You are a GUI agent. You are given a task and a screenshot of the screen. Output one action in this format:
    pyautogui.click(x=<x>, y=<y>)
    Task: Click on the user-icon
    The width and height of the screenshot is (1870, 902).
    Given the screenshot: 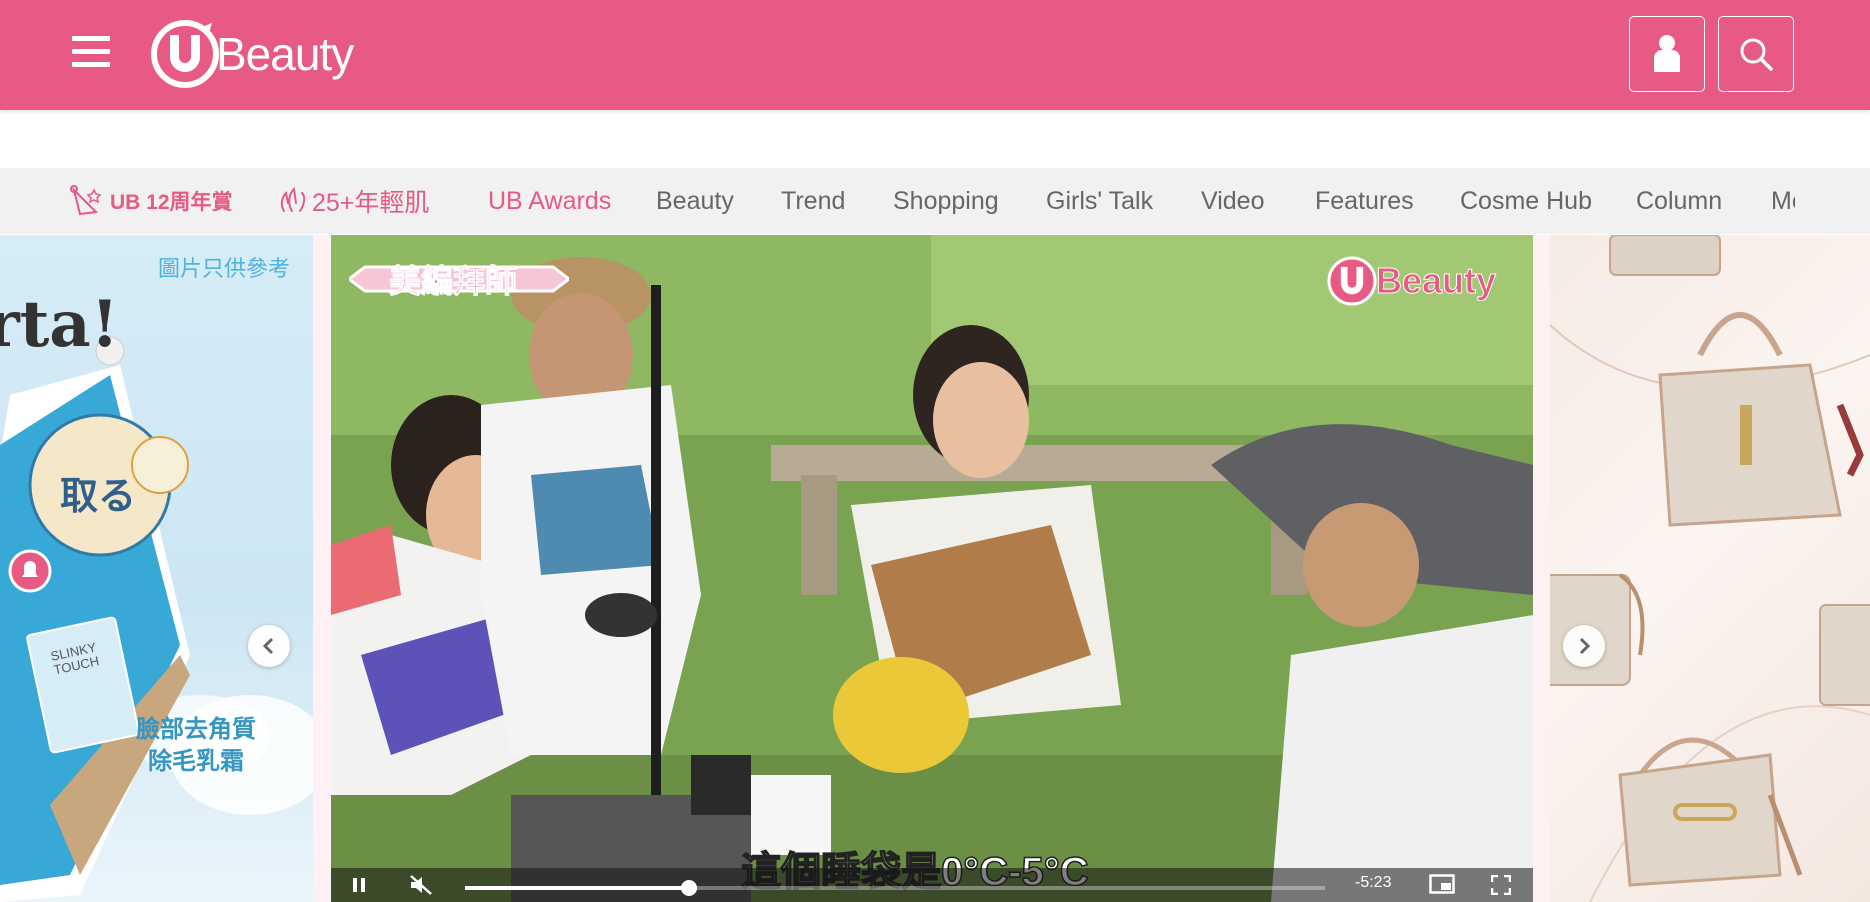 What is the action you would take?
    pyautogui.click(x=1667, y=53)
    